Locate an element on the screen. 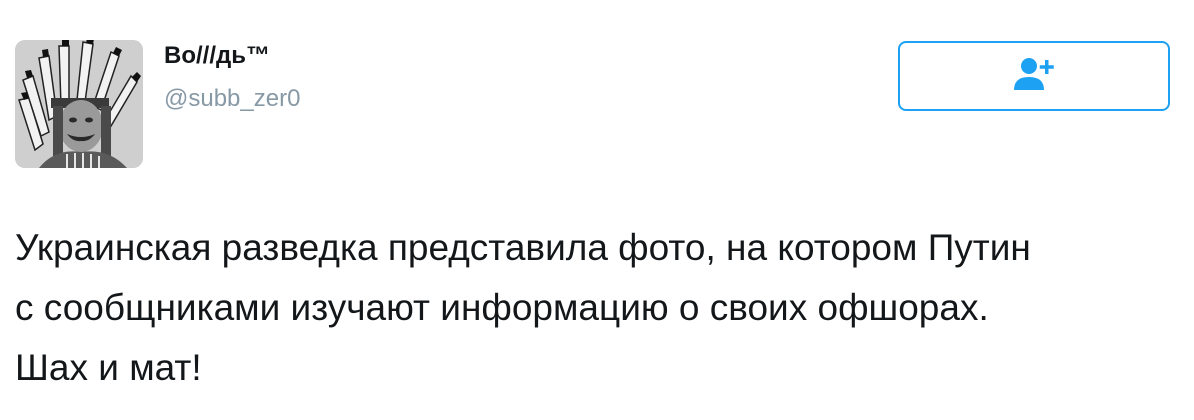 This screenshot has width=1194, height=420. avatar-image is located at coordinates (79, 104).